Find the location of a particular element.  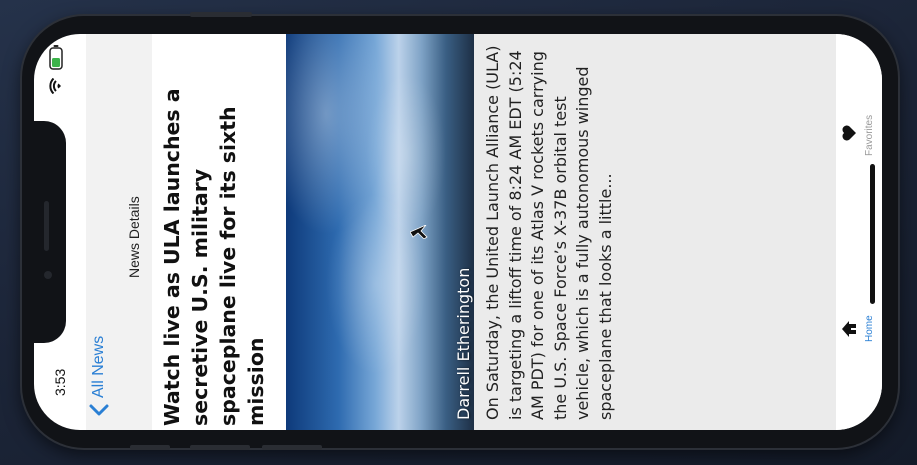

tab-favorites: Favorites is located at coordinates (859, 134).